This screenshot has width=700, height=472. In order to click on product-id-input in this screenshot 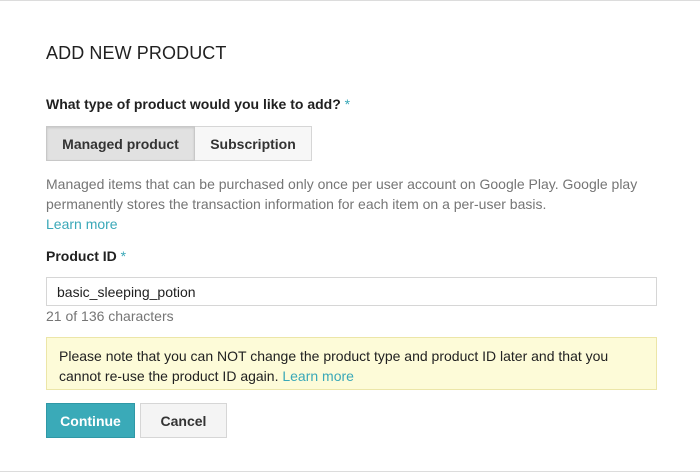, I will do `click(351, 291)`.